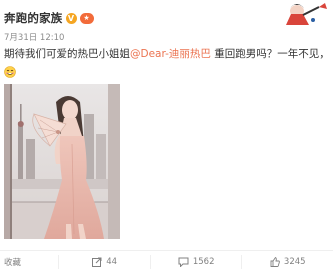 The width and height of the screenshot is (333, 273). What do you see at coordinates (67, 54) in the screenshot?
I see `post-text-main: 期待我们可爱的热巴小姐姐` at bounding box center [67, 54].